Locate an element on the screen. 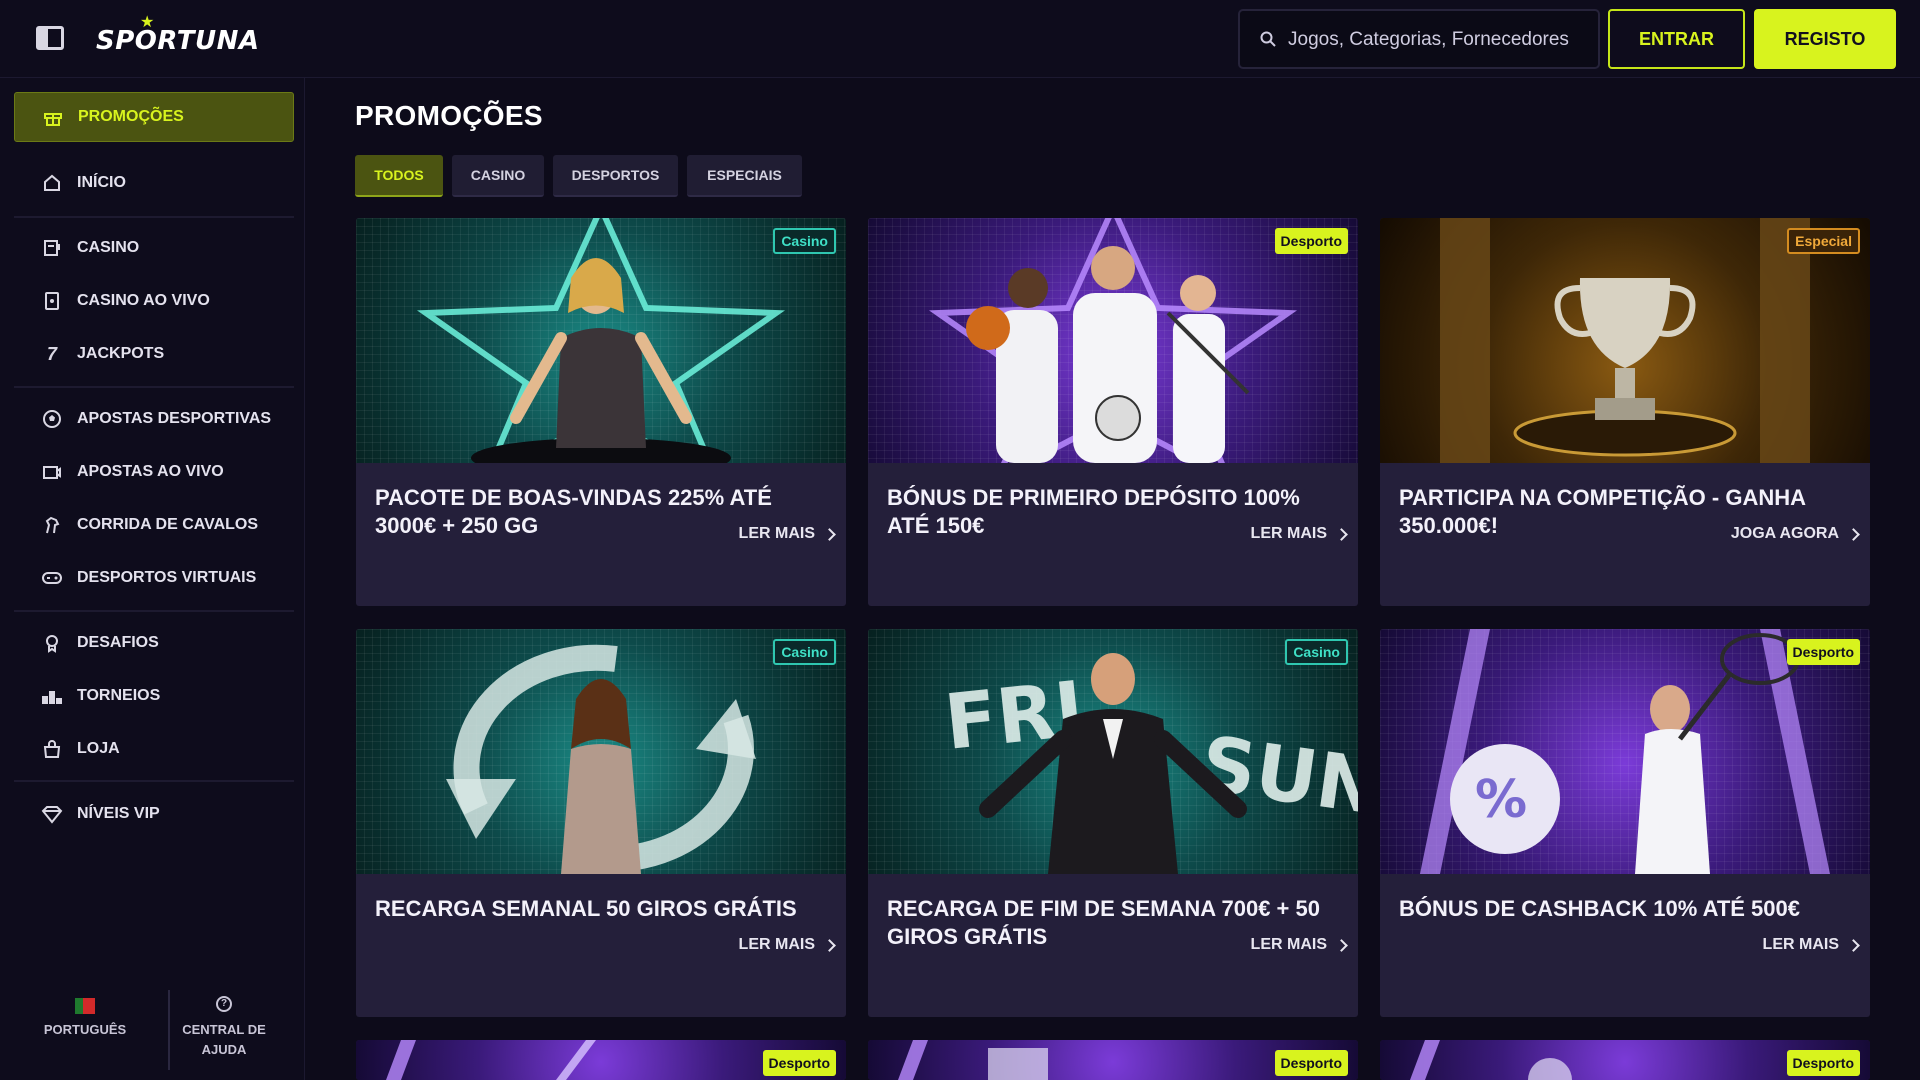 Image resolution: width=1920 pixels, height=1080 pixels. page-title: PROMOÇÕES is located at coordinates (449, 115).